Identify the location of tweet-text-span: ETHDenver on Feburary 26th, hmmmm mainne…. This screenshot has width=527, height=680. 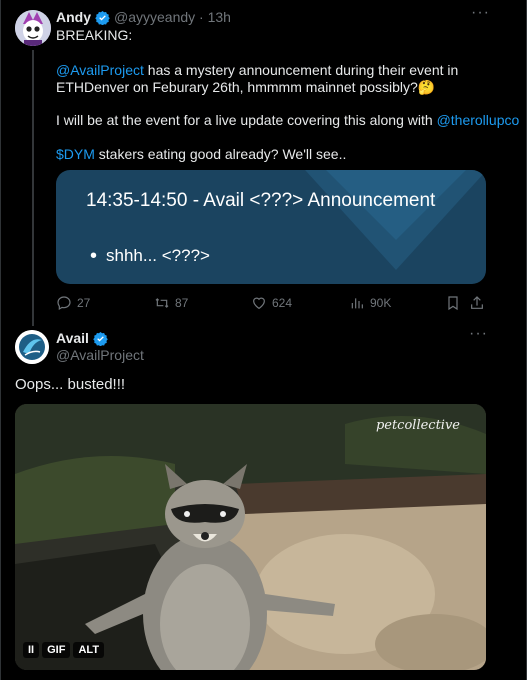
(237, 87).